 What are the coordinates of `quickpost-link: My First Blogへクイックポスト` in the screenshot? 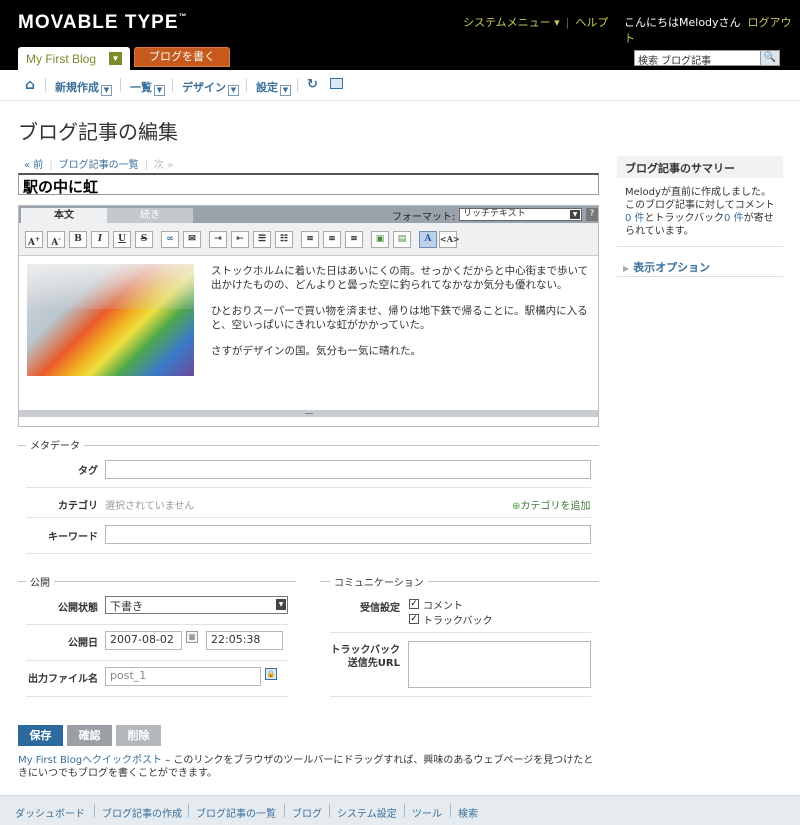 It's located at (90, 760).